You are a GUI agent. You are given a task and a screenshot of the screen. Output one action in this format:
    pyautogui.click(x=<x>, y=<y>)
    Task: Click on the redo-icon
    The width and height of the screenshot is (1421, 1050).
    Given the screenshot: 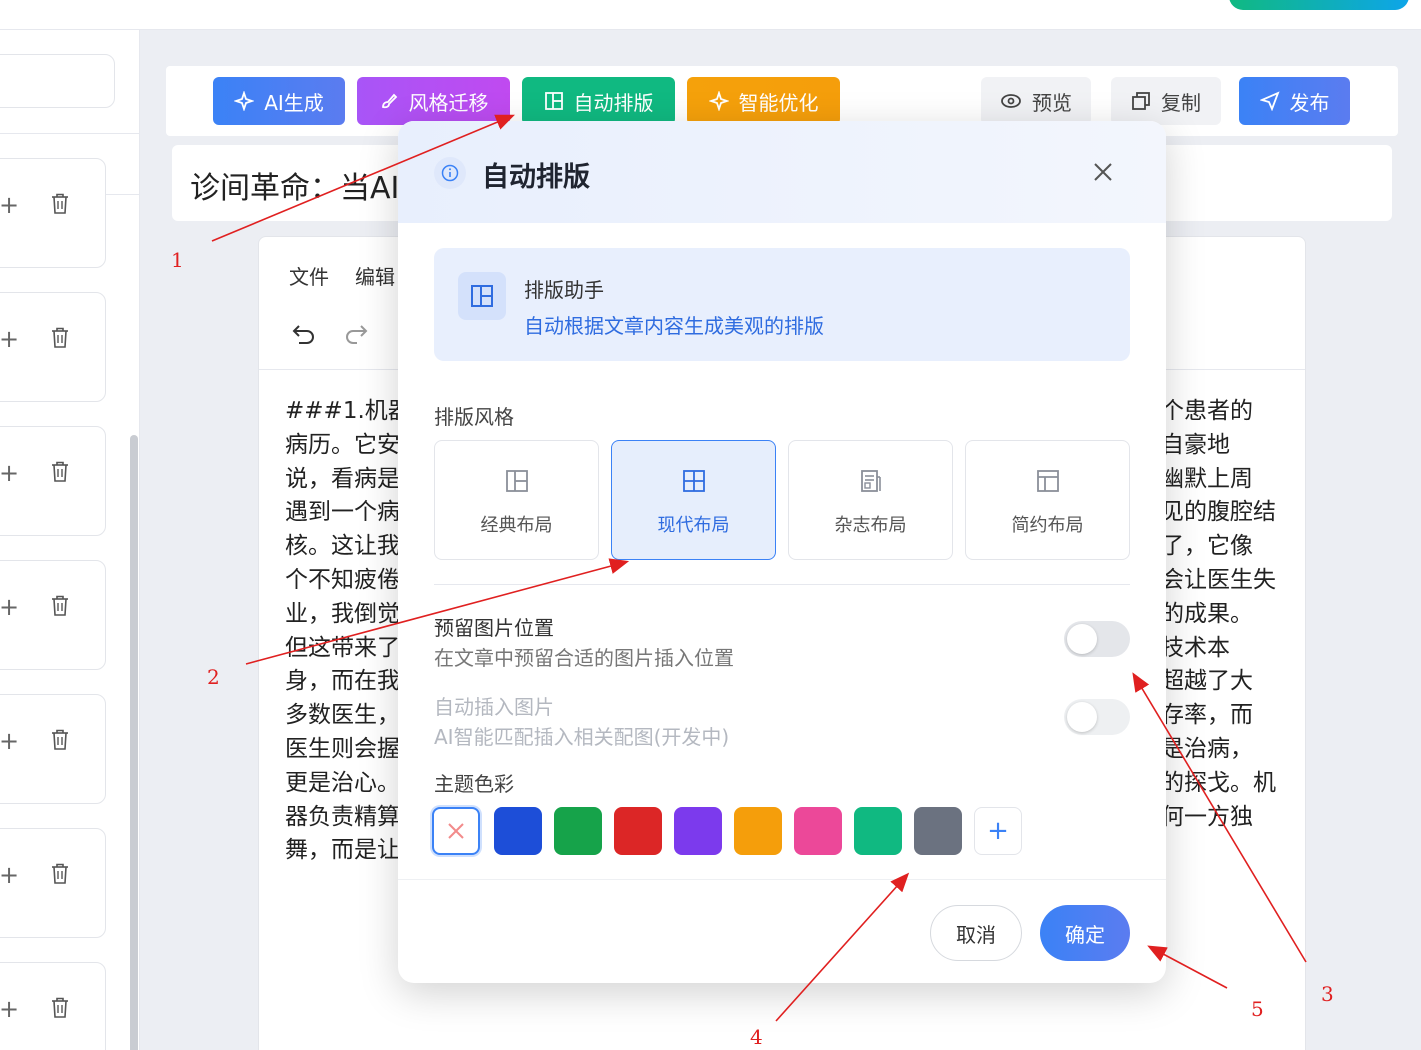 What is the action you would take?
    pyautogui.click(x=358, y=334)
    